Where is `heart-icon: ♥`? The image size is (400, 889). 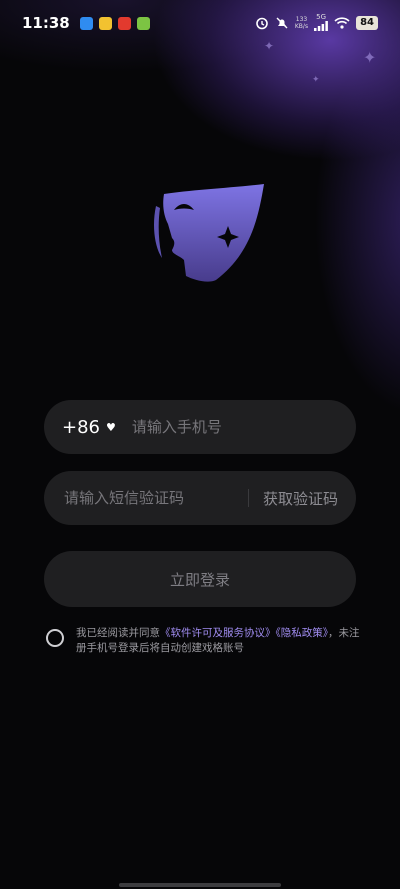 heart-icon: ♥ is located at coordinates (111, 427).